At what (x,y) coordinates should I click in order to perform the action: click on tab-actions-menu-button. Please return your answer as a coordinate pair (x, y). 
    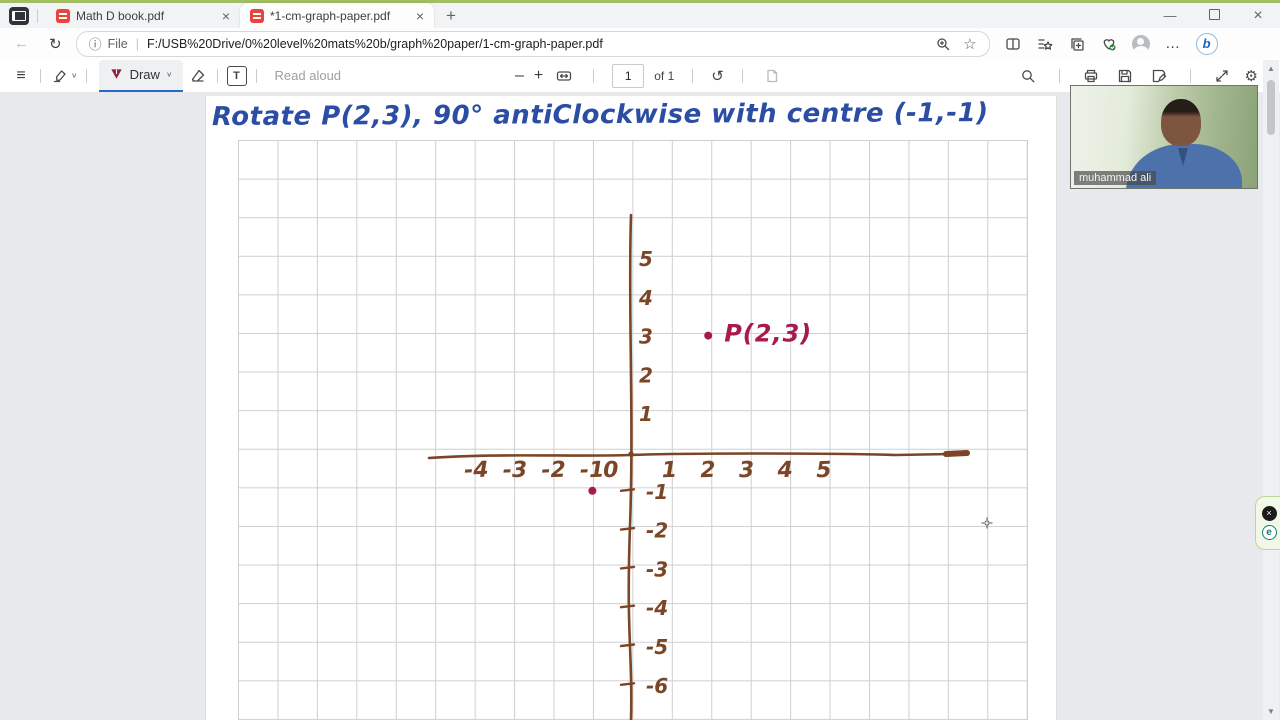
    Looking at the image, I should click on (19, 15).